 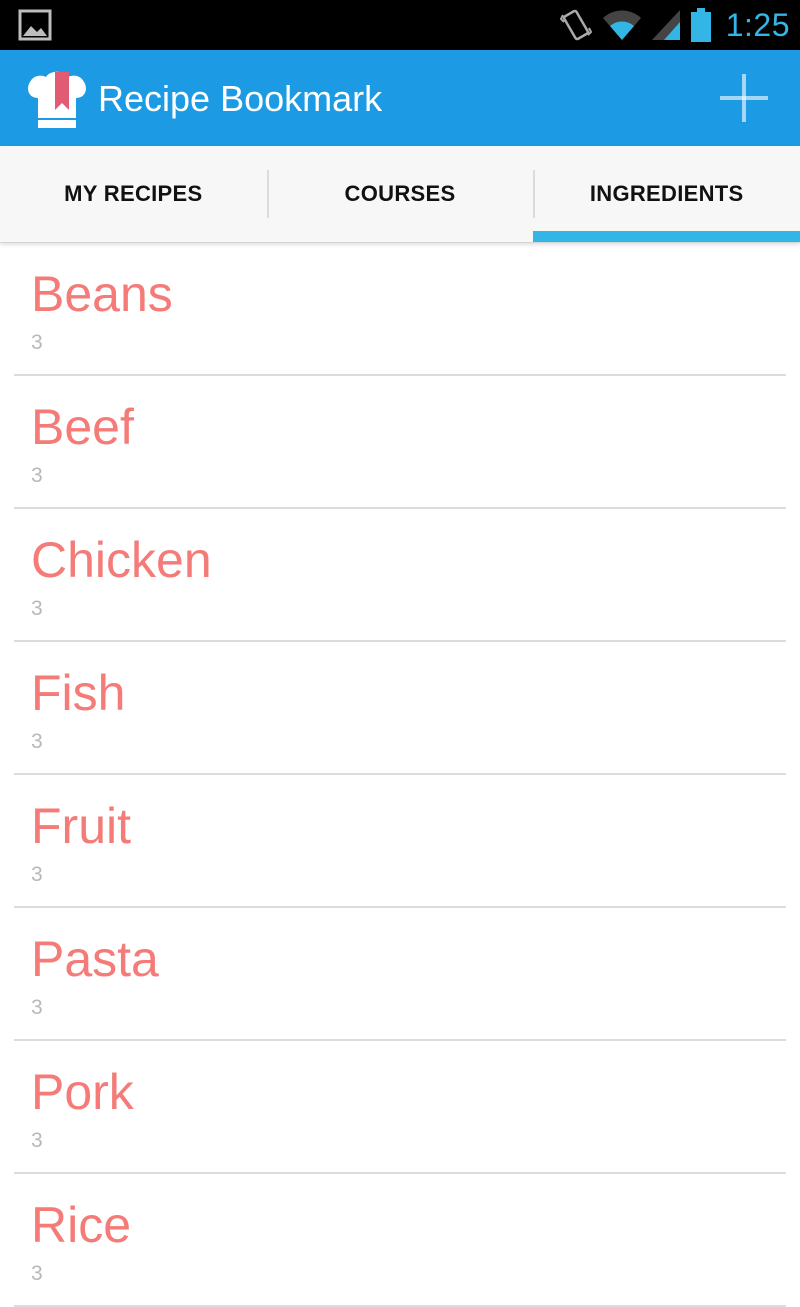 I want to click on battery-icon, so click(x=701, y=25).